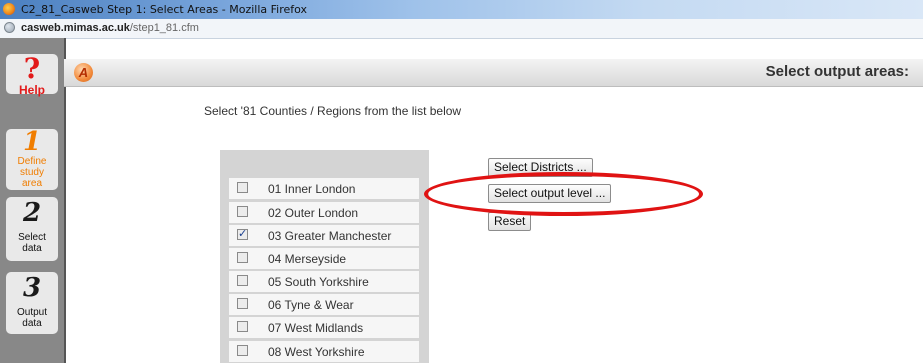 The width and height of the screenshot is (923, 363). What do you see at coordinates (32, 172) in the screenshot?
I see `sidebar-item-label: study` at bounding box center [32, 172].